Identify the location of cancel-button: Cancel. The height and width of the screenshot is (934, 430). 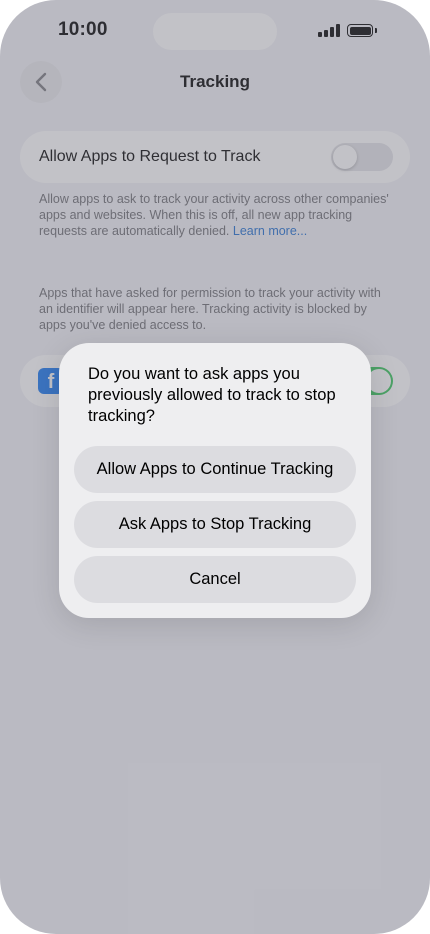
(215, 579).